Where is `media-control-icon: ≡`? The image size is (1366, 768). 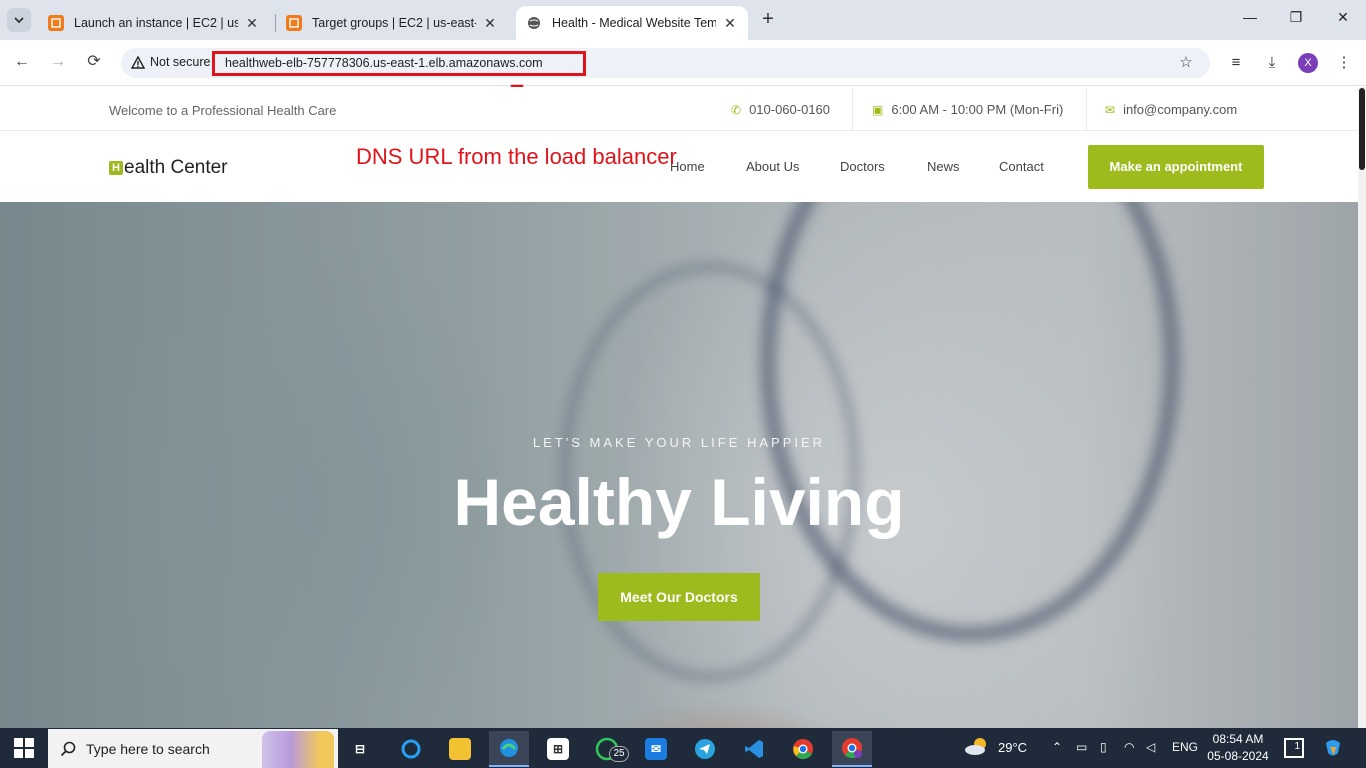
media-control-icon: ≡ is located at coordinates (1236, 63).